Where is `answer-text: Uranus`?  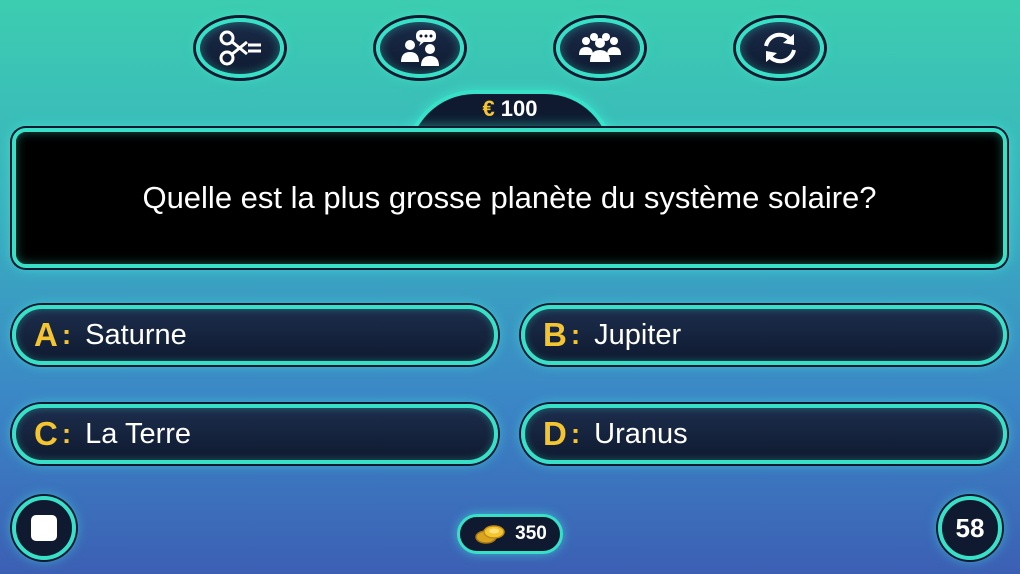
answer-text: Uranus is located at coordinates (641, 433).